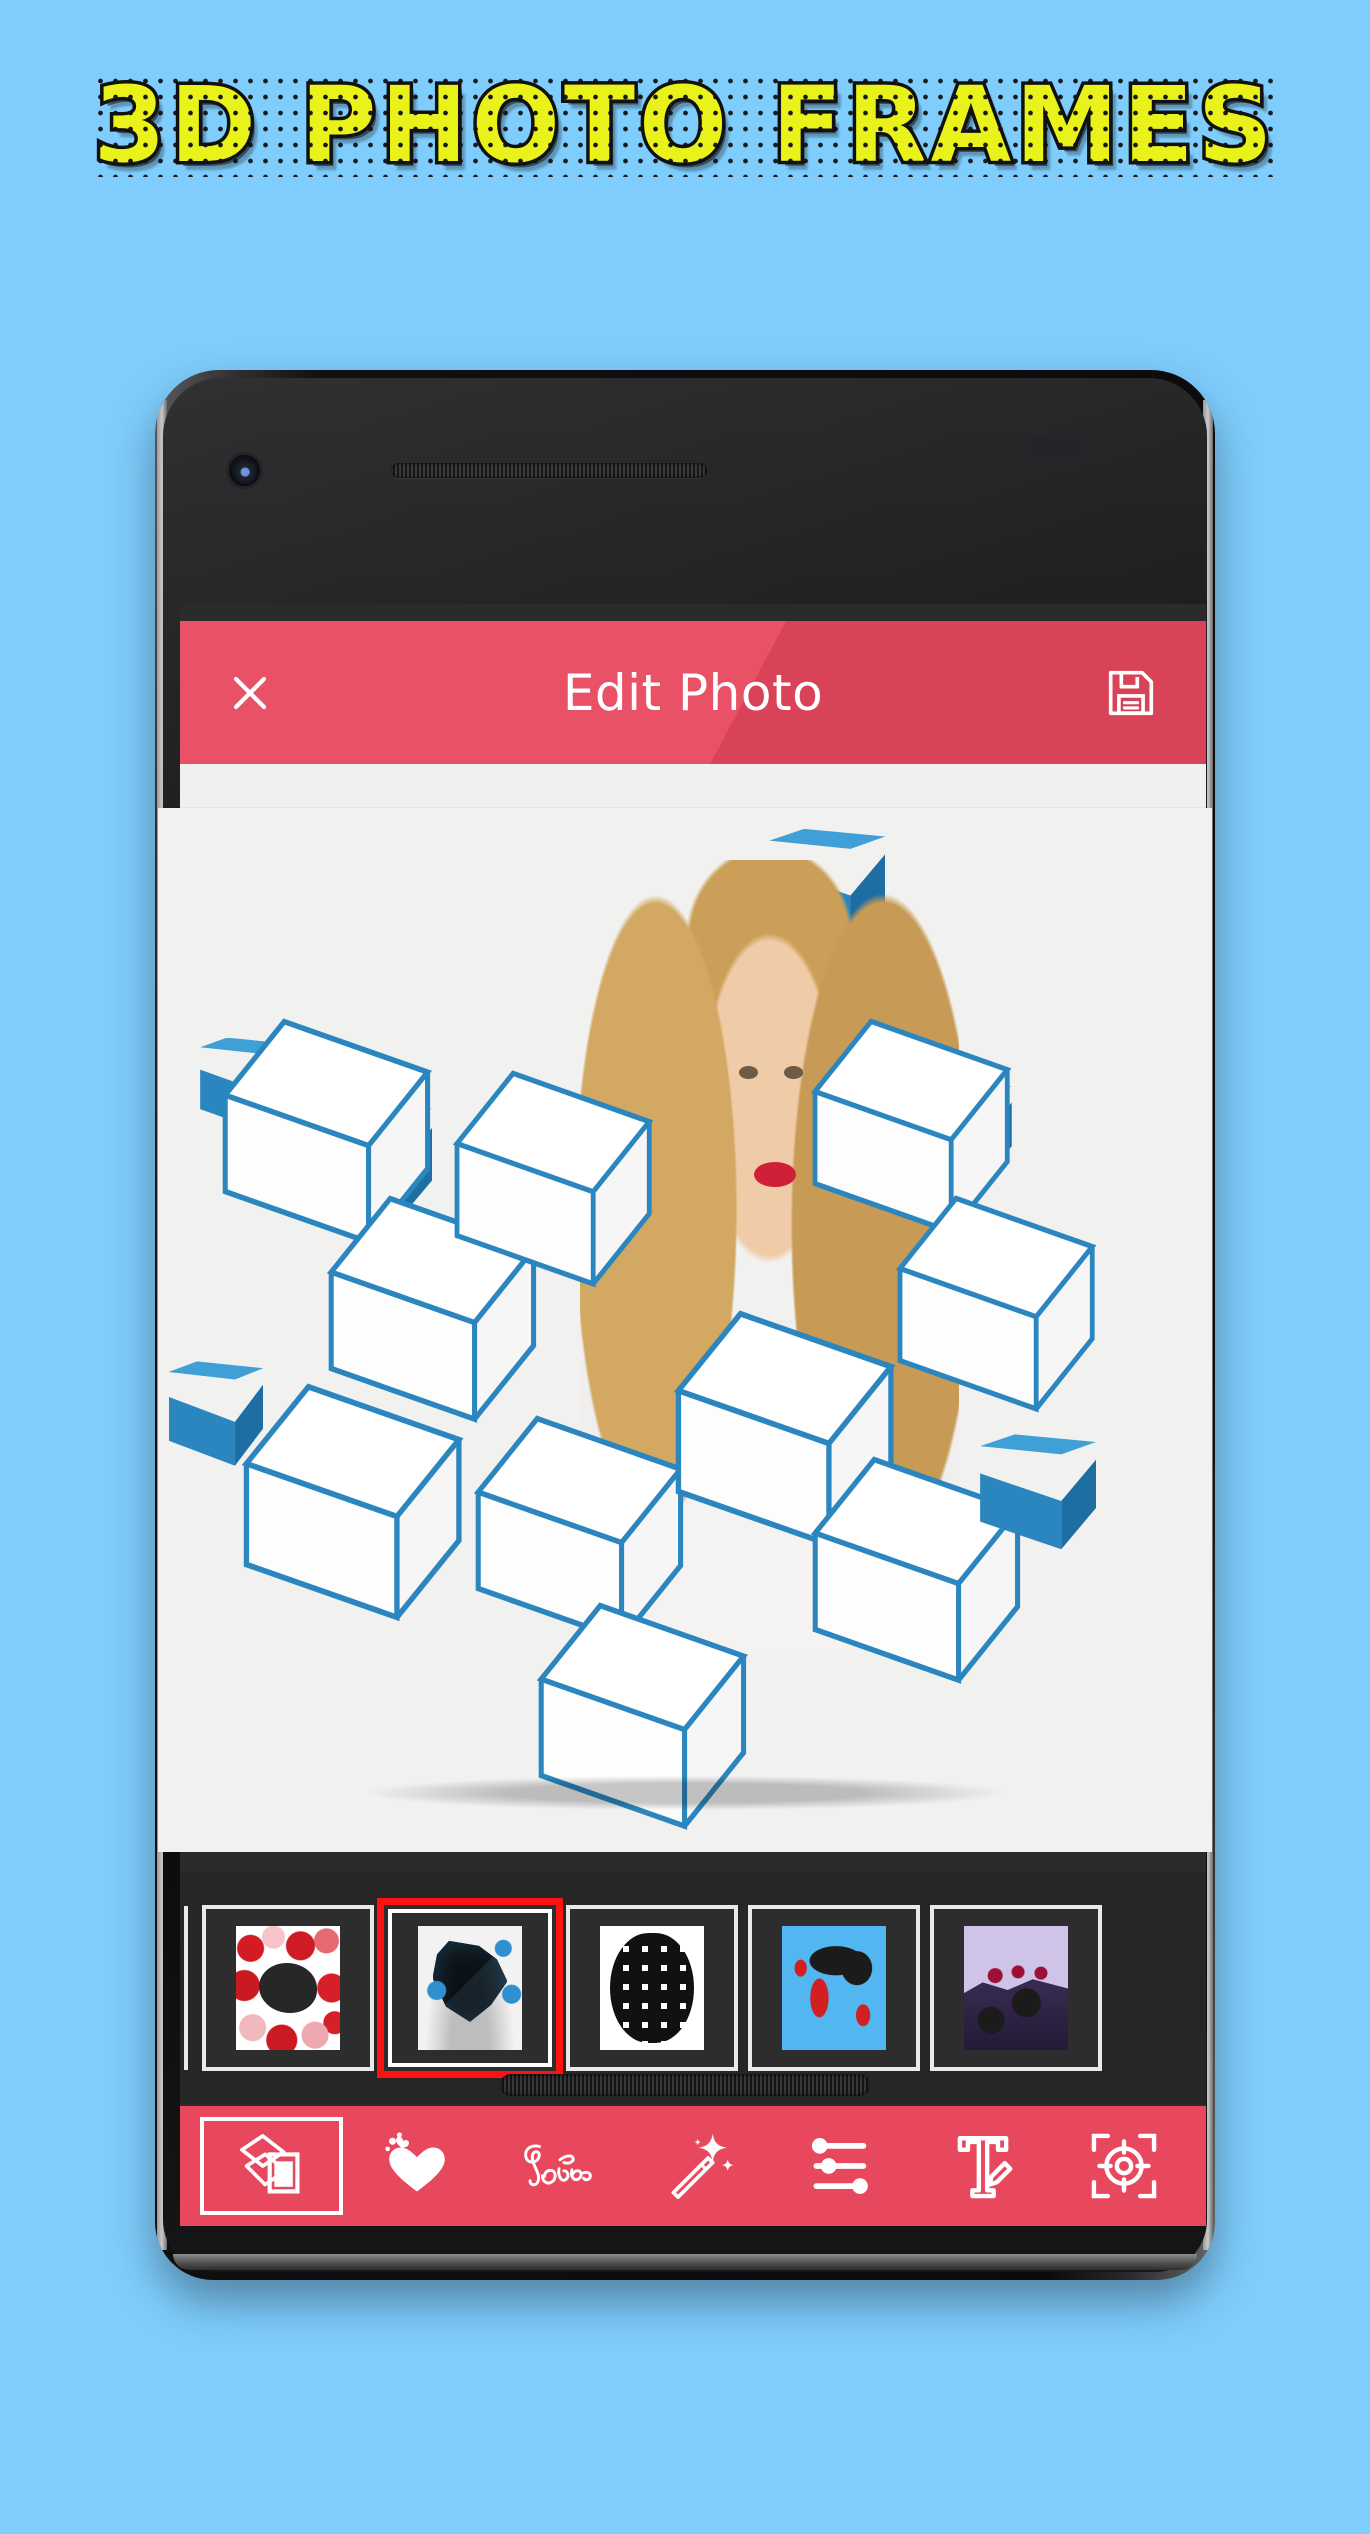 The height and width of the screenshot is (2534, 1370). I want to click on earpiece-speaker-icon, so click(549, 470).